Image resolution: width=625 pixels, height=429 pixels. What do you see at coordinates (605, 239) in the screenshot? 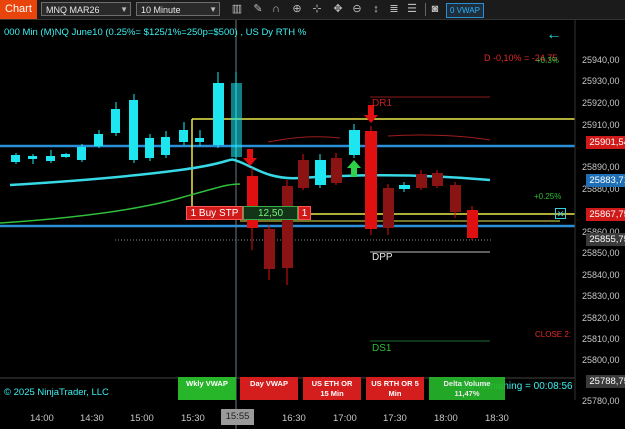
I see `price-label-last: 25855,75` at bounding box center [605, 239].